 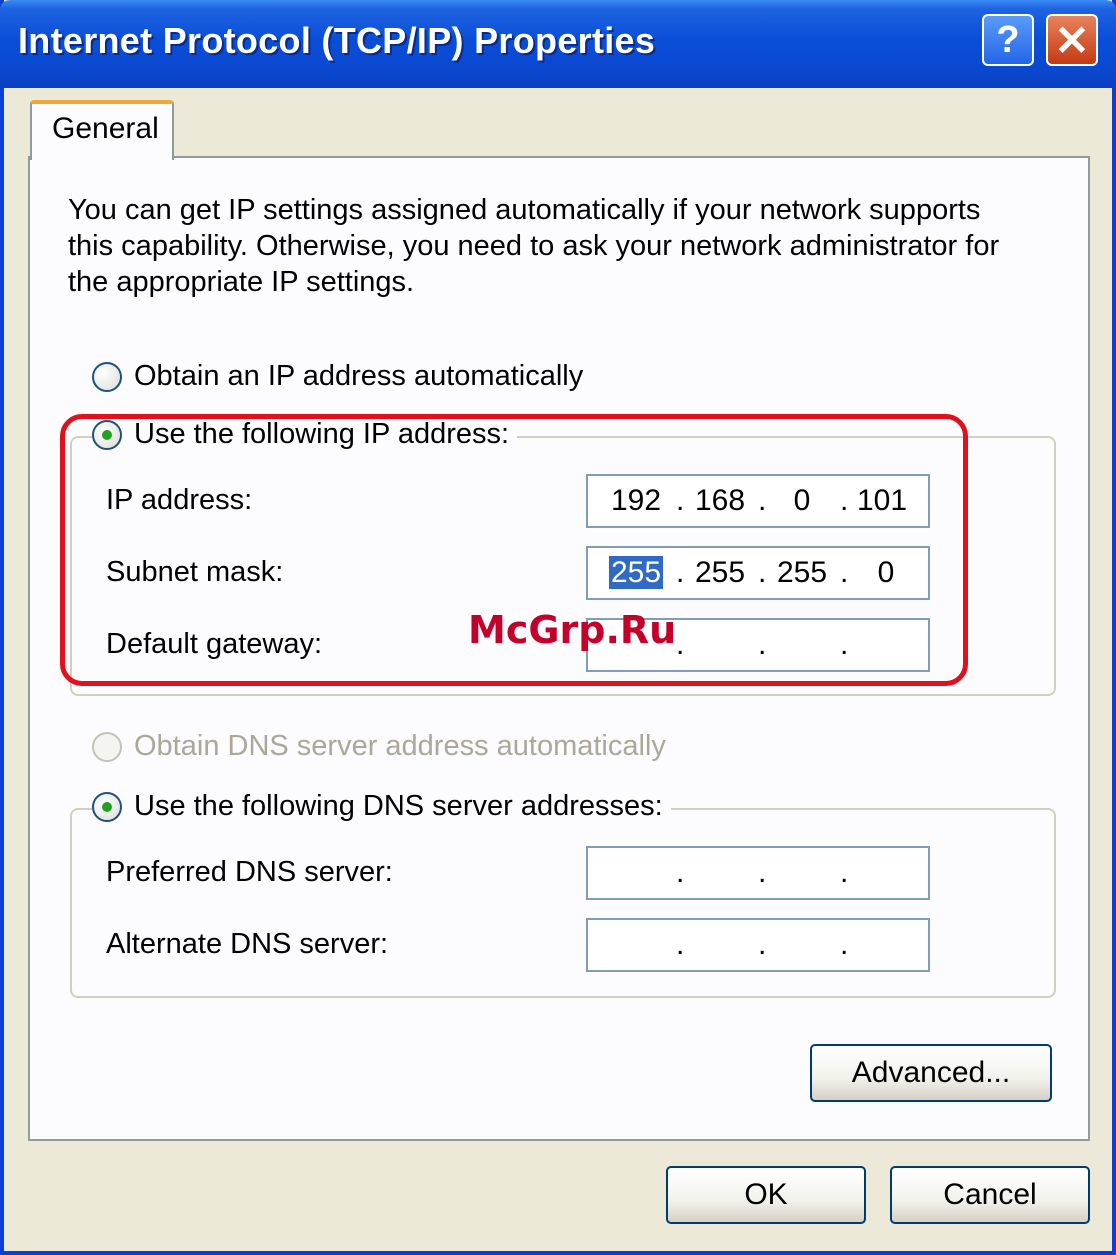 I want to click on radio-label: Obtain an IP address automatically, so click(x=359, y=376).